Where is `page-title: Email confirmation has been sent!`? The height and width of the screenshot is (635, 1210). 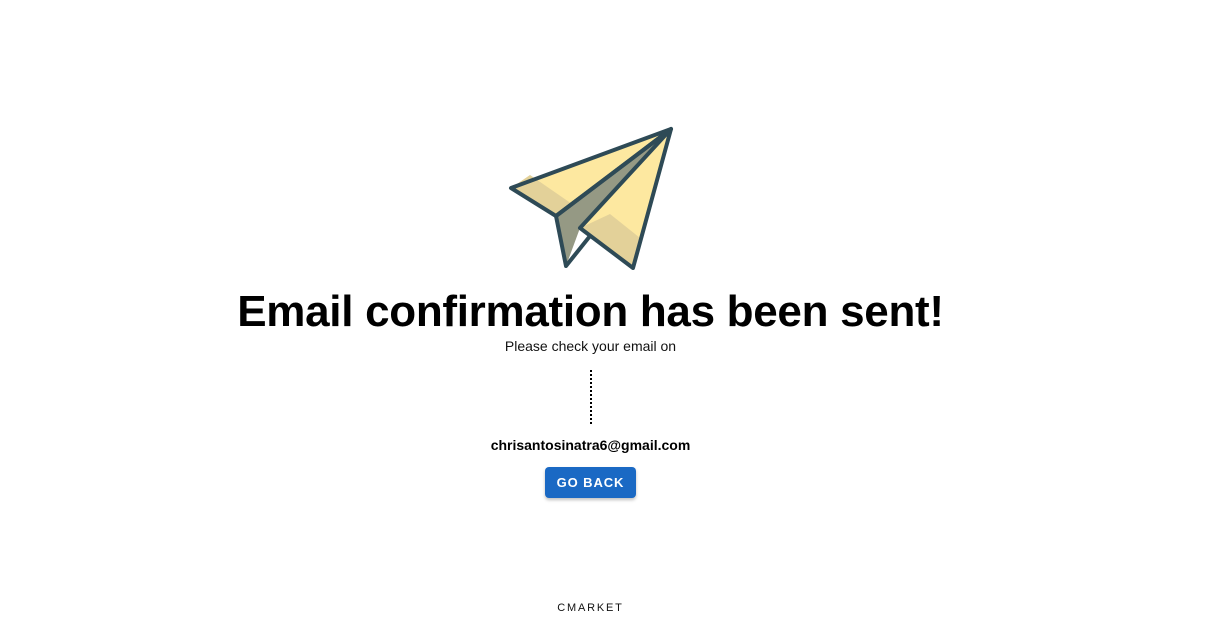
page-title: Email confirmation has been sent! is located at coordinates (590, 311).